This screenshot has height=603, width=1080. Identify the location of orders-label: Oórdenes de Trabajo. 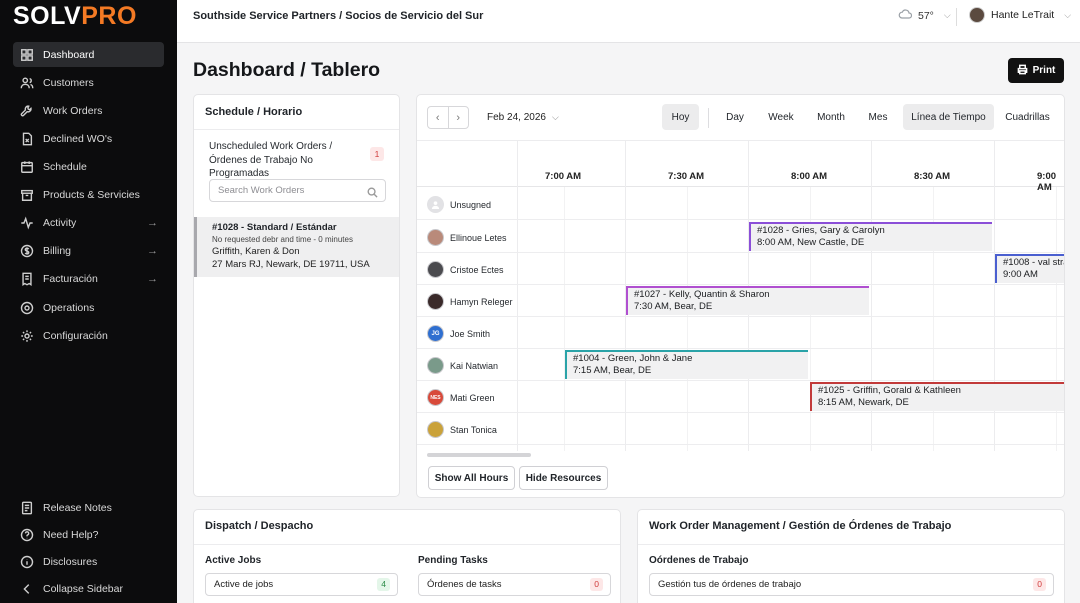
(699, 560).